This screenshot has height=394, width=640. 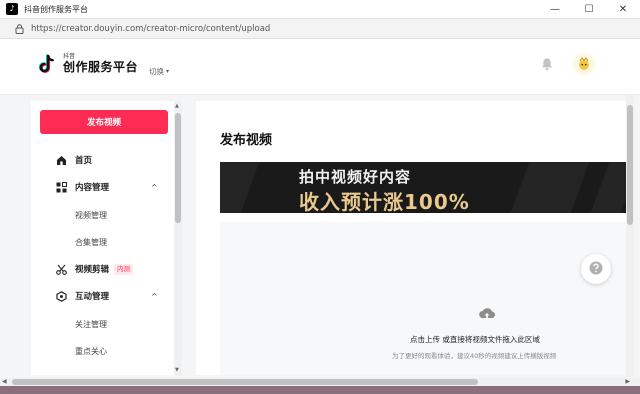 What do you see at coordinates (91, 351) in the screenshot?
I see `sidebar-item-key-focus: 重点关心` at bounding box center [91, 351].